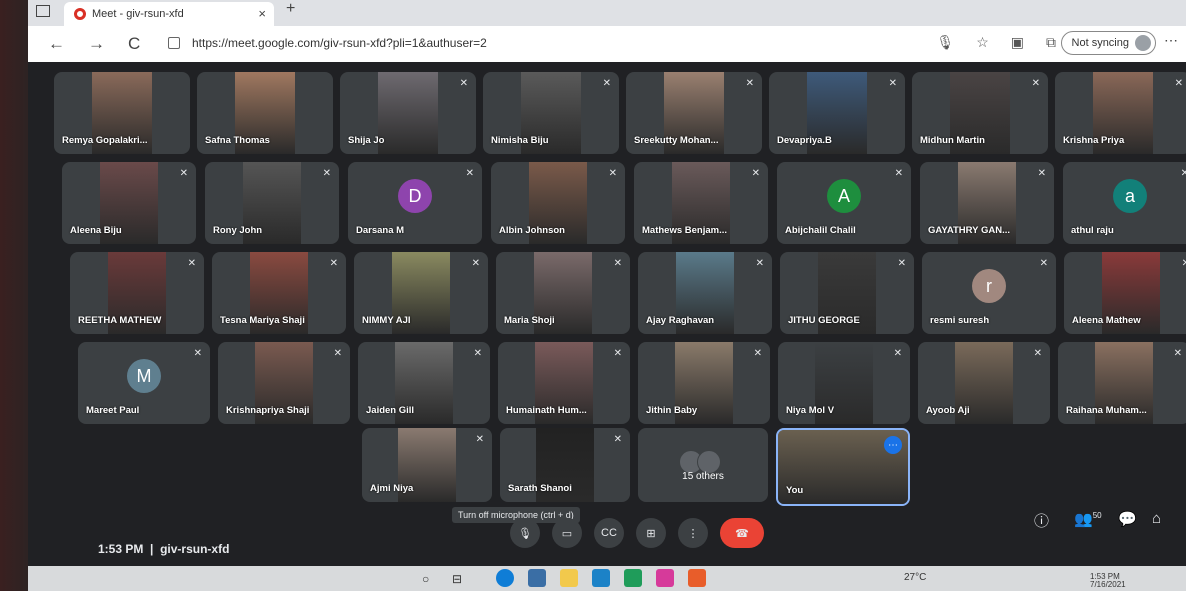 This screenshot has height=591, width=1186. What do you see at coordinates (390, 410) in the screenshot?
I see `participant-name: Jaiden Gill` at bounding box center [390, 410].